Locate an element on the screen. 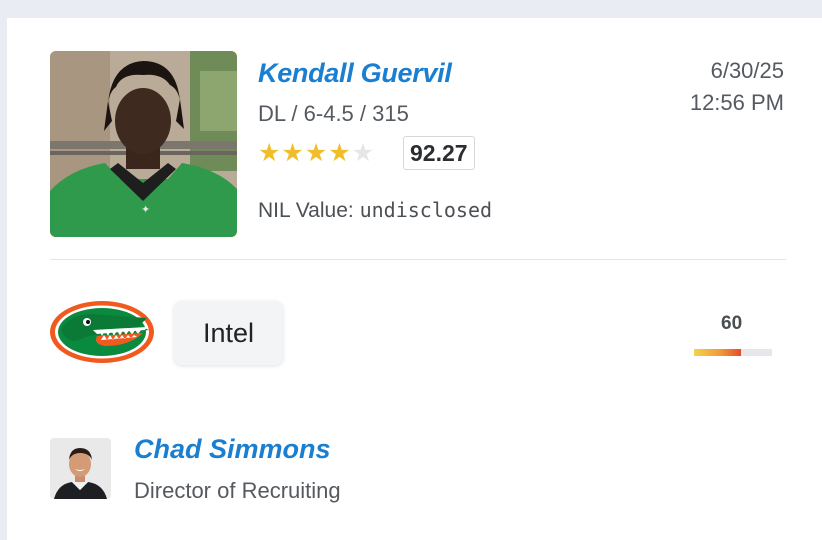 The image size is (822, 540). player-photo: ✦ is located at coordinates (143, 144).